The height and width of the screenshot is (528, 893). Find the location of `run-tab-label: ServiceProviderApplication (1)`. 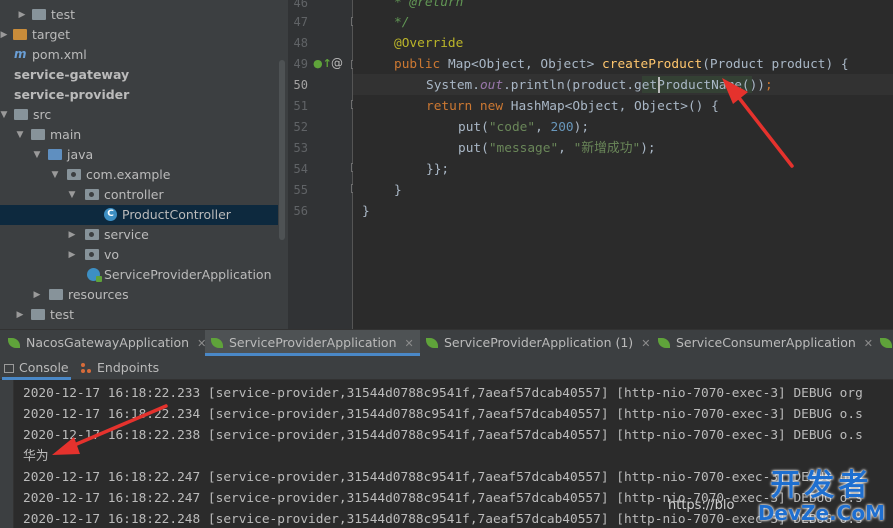

run-tab-label: ServiceProviderApplication (1) is located at coordinates (539, 342).